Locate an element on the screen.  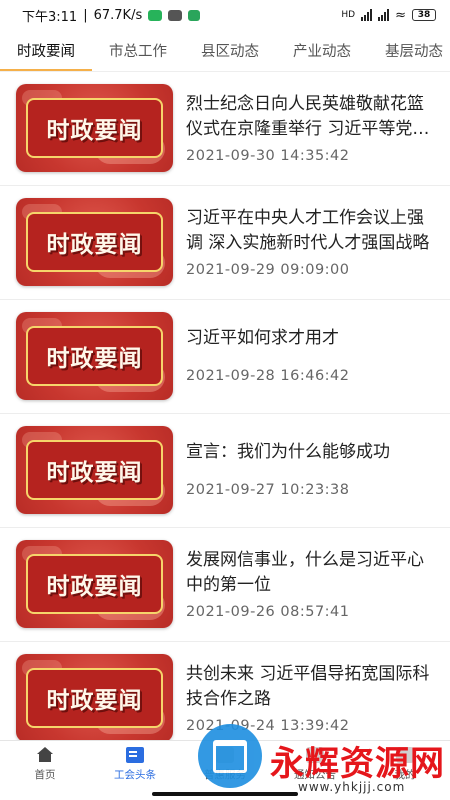
news-date: 2021-09-24 13:39:42 is located at coordinates (268, 726).